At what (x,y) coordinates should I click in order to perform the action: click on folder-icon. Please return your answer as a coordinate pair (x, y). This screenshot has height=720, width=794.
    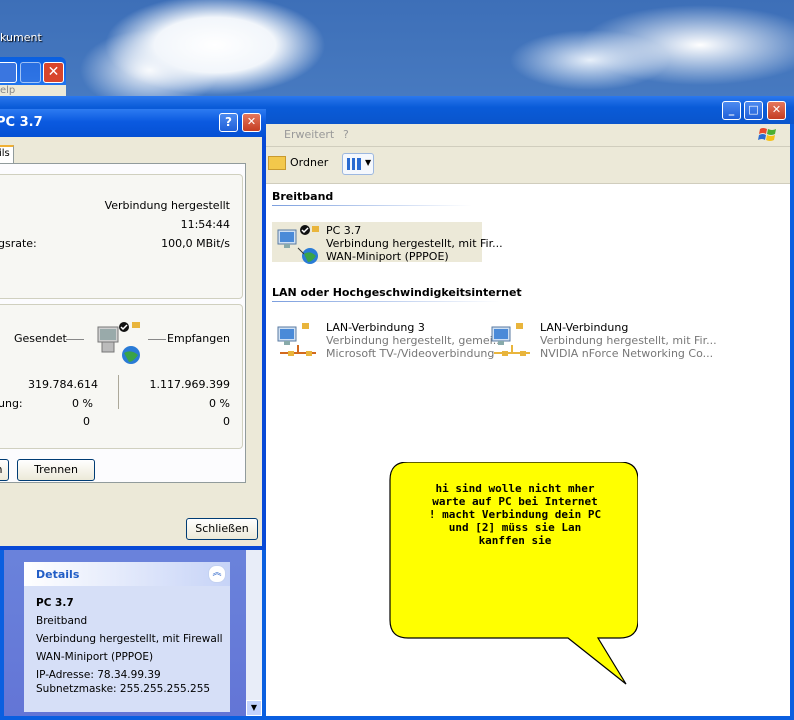
    Looking at the image, I should click on (277, 163).